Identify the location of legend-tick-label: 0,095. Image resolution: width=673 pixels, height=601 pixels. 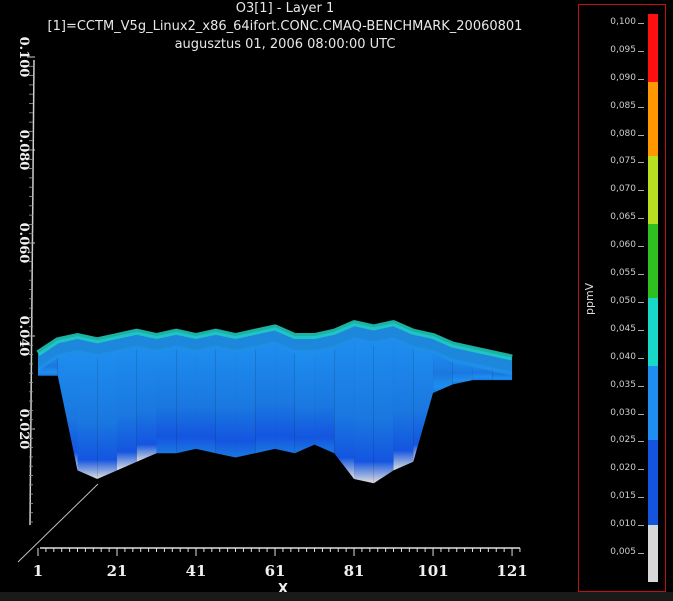
(623, 49).